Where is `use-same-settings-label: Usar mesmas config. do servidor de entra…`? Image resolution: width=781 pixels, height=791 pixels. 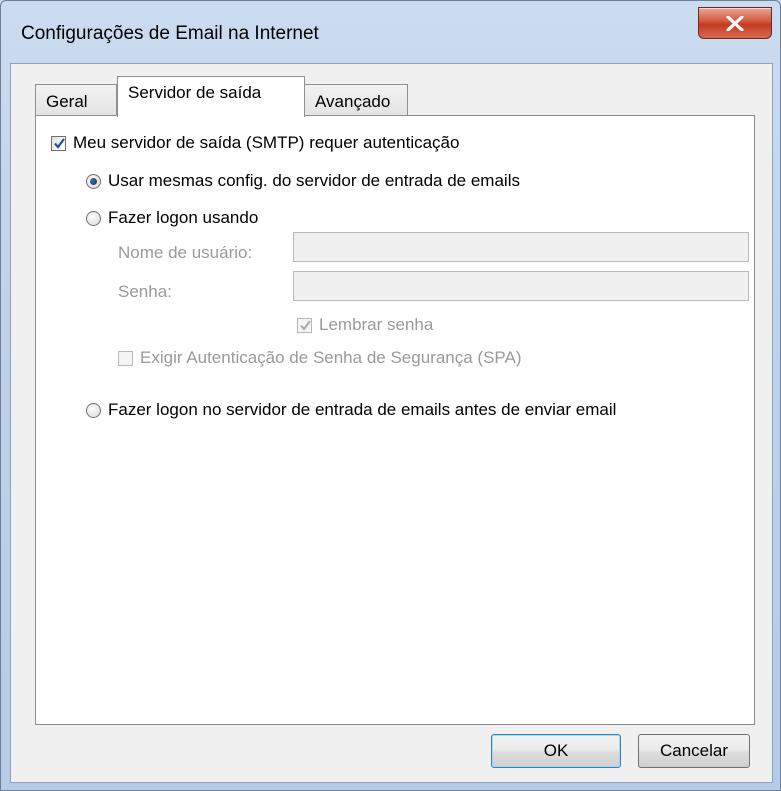 use-same-settings-label: Usar mesmas config. do servidor de entra… is located at coordinates (314, 180).